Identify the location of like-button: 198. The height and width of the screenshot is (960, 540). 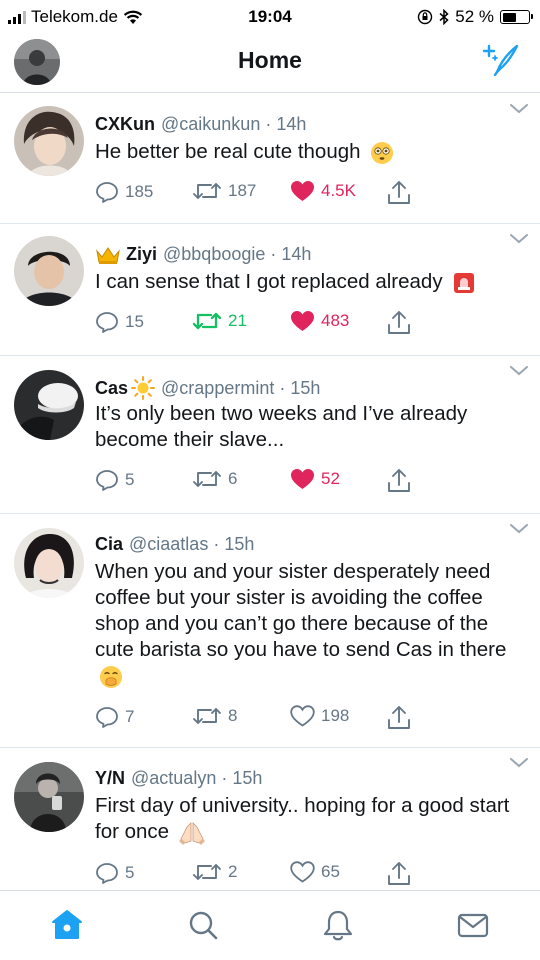
(319, 716).